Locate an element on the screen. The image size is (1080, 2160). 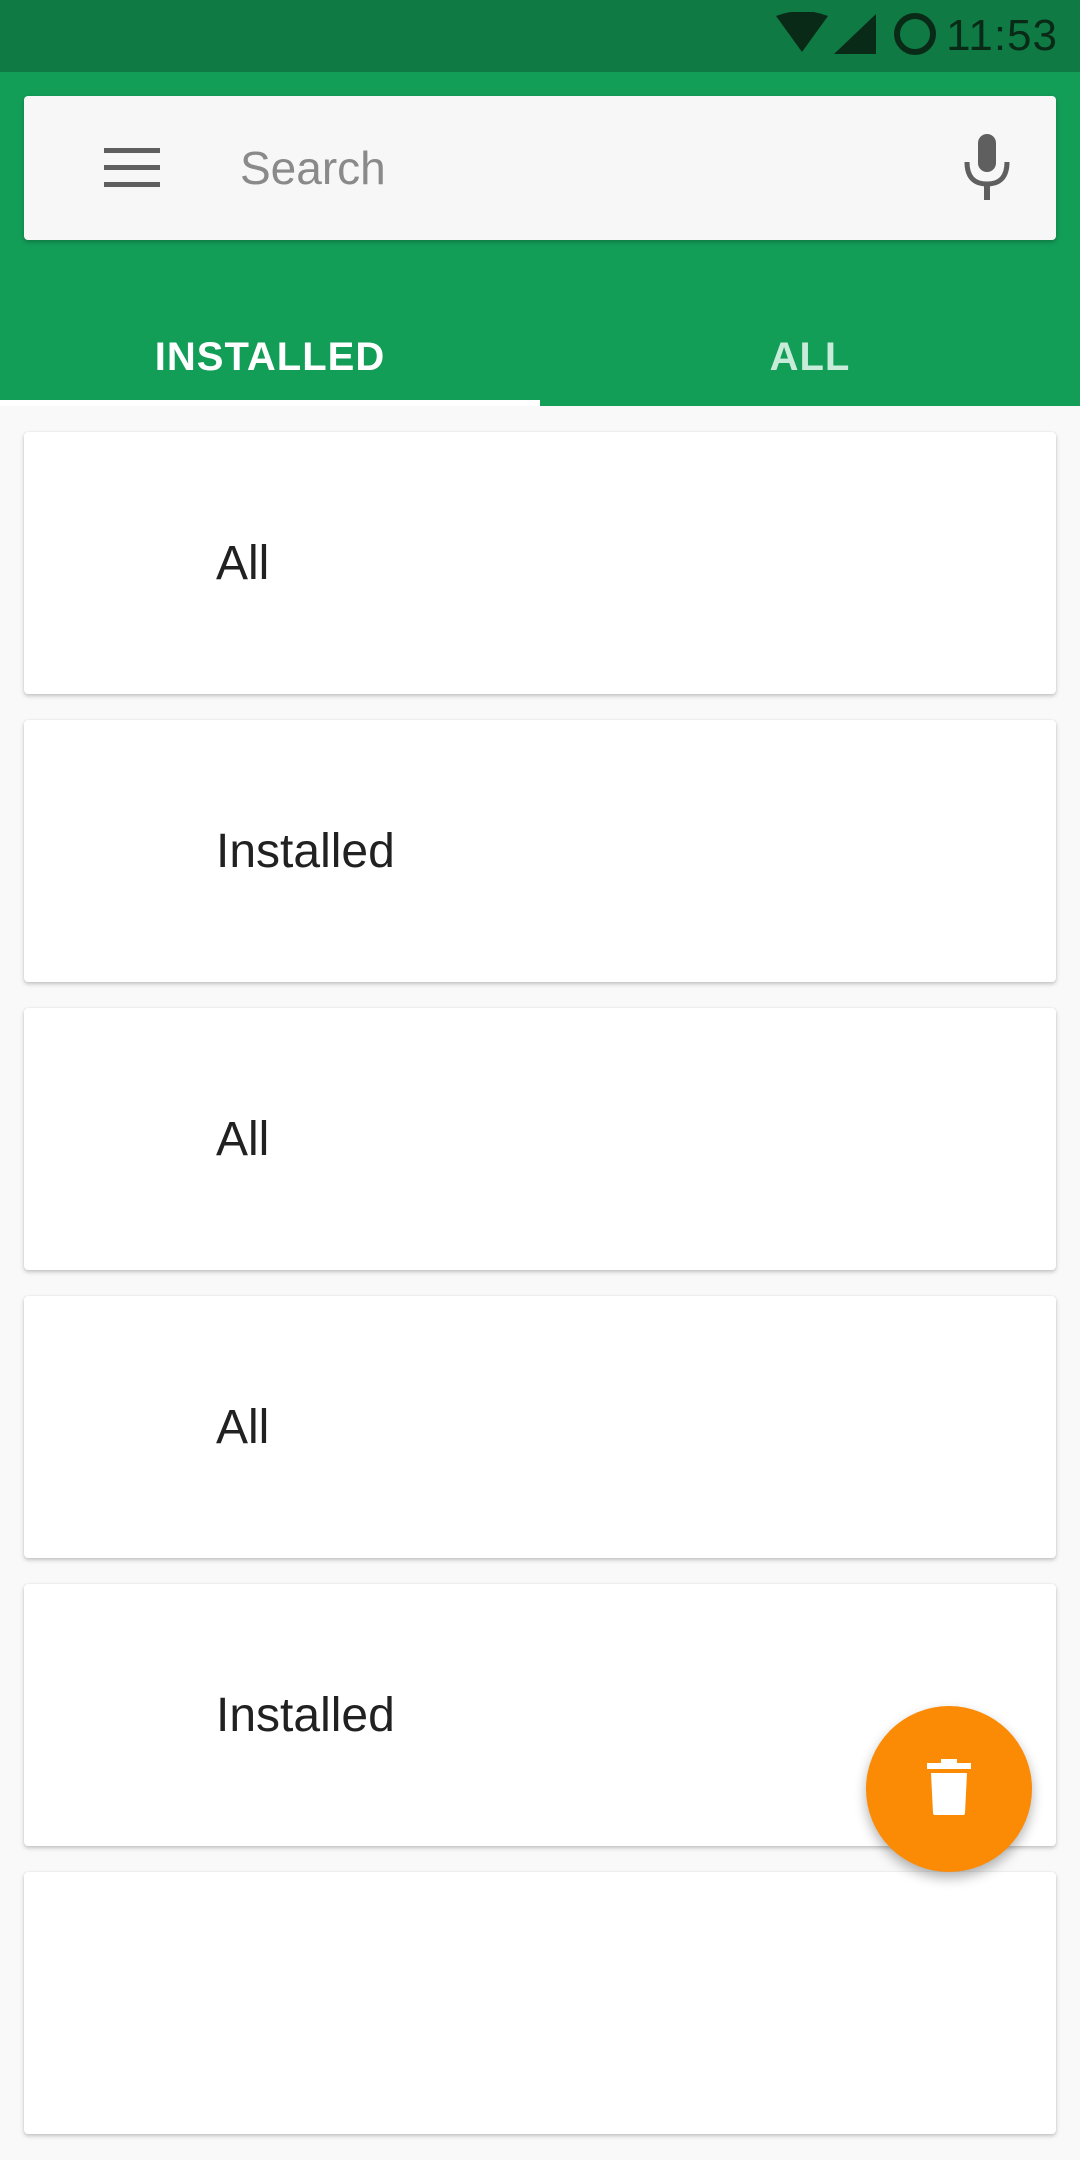
status-icons: 11:53 is located at coordinates (916, 36).